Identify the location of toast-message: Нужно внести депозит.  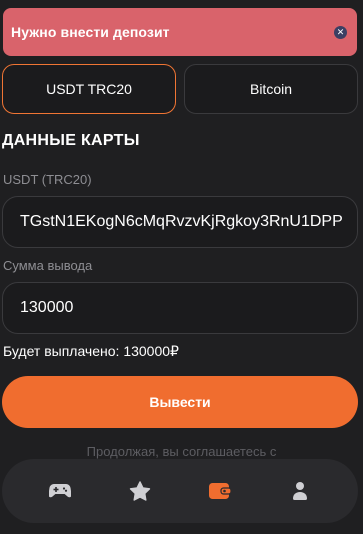
(90, 32).